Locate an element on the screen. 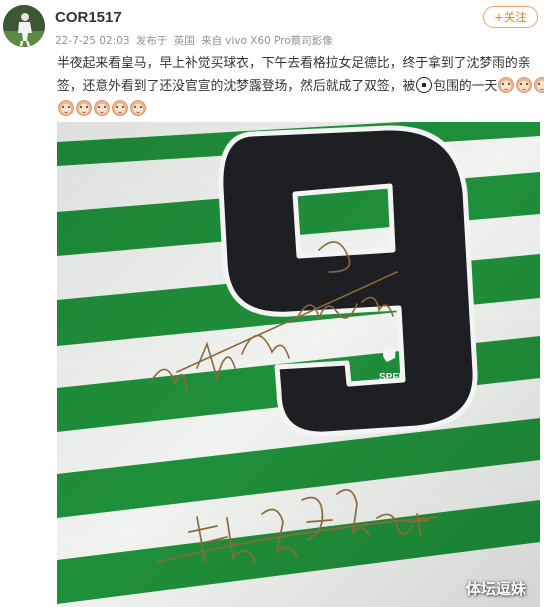  soccer-ball-emoji is located at coordinates (424, 85).